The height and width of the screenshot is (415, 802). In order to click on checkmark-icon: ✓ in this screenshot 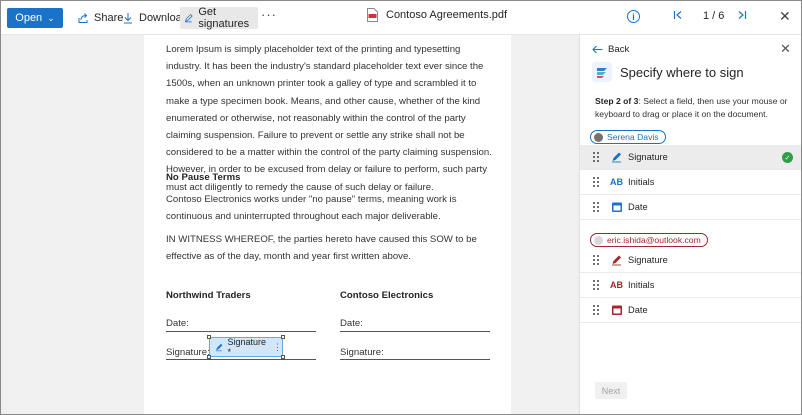, I will do `click(787, 157)`.